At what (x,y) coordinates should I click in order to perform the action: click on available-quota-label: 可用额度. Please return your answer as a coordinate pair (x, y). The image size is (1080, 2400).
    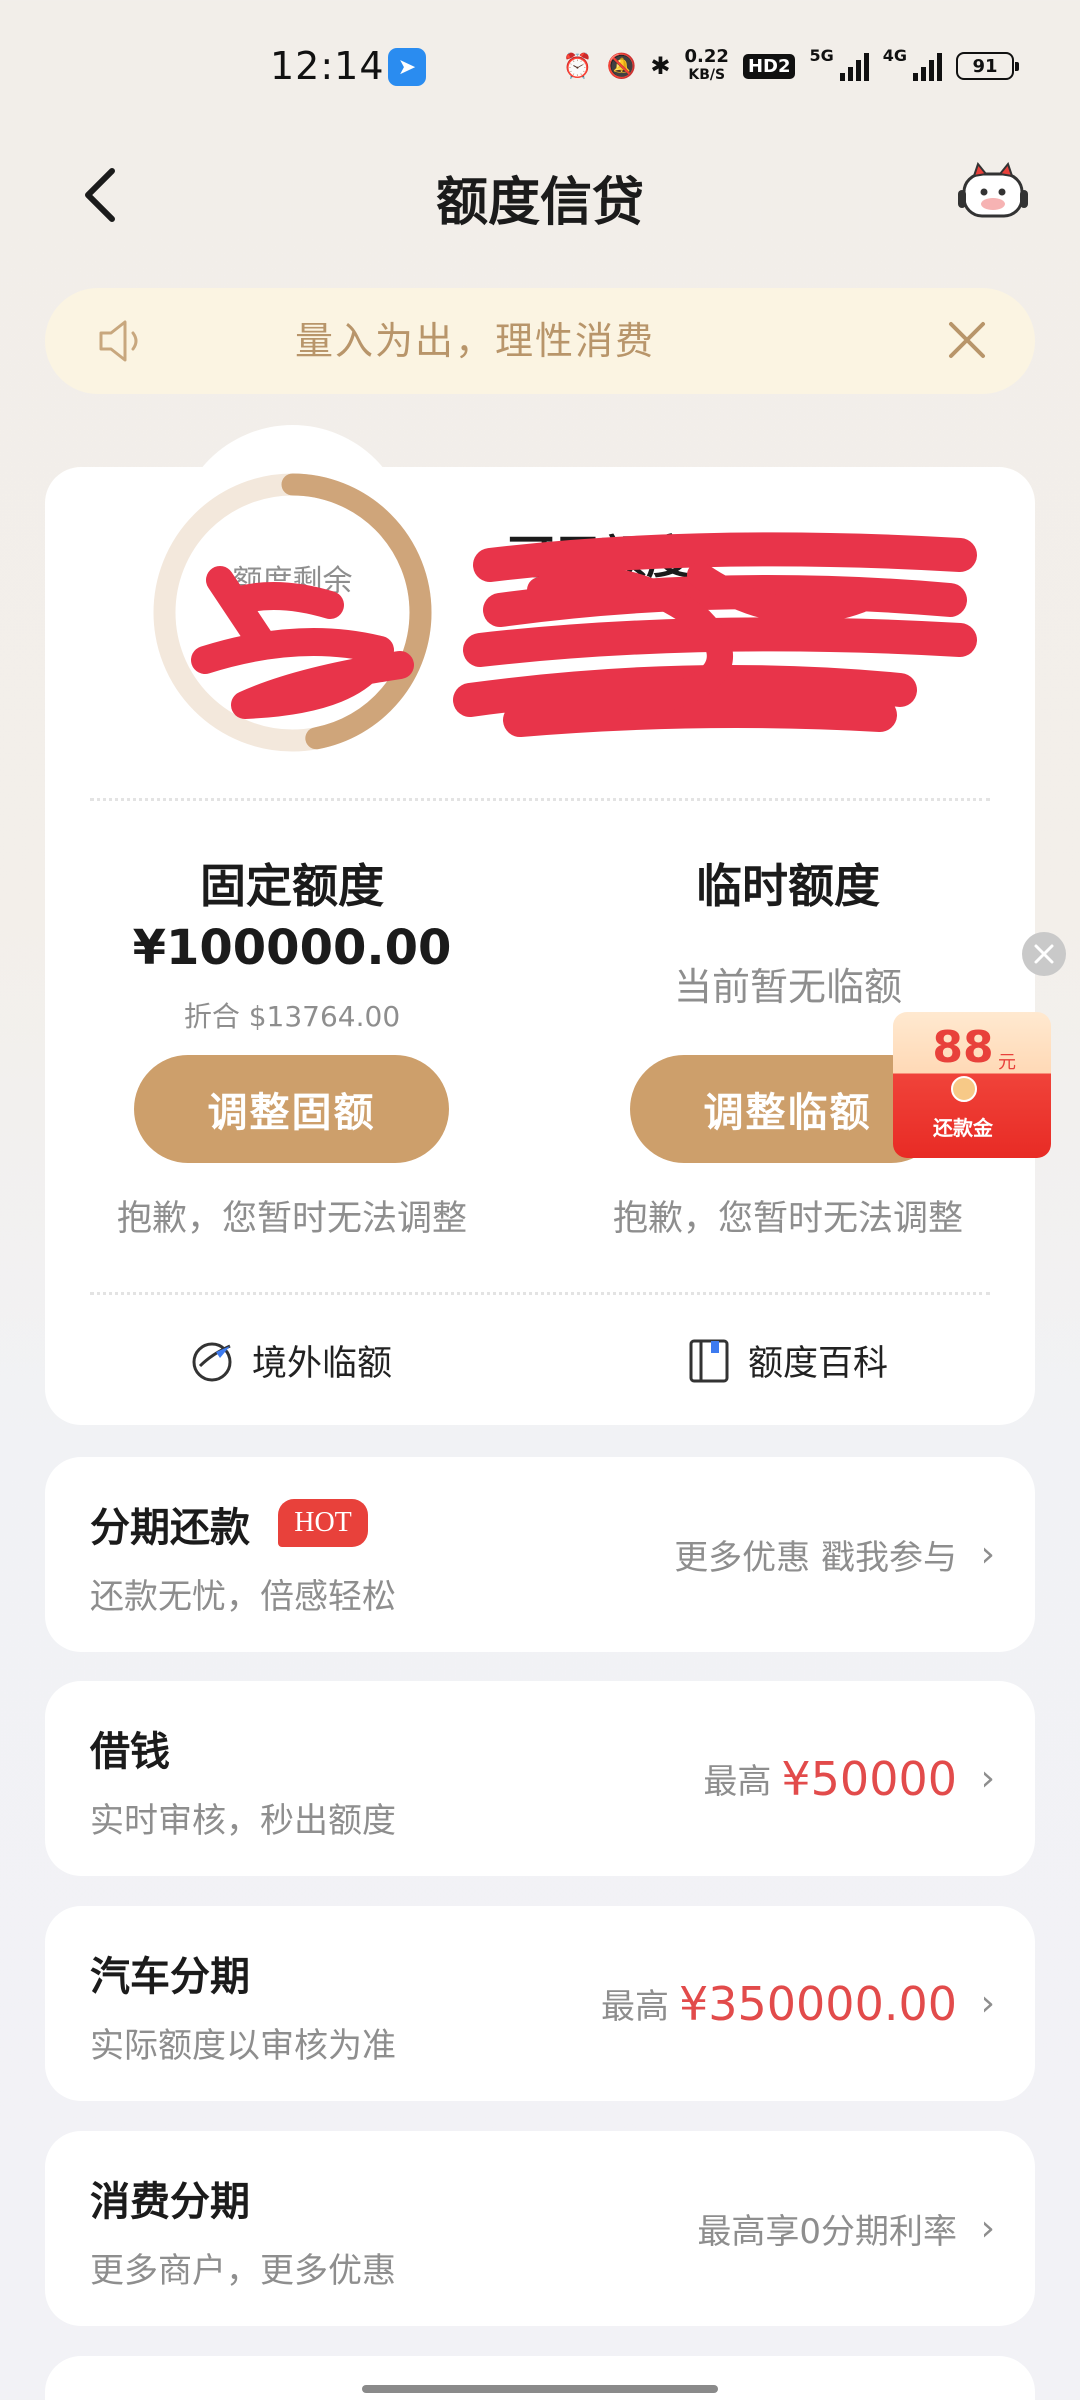
    Looking at the image, I should click on (600, 557).